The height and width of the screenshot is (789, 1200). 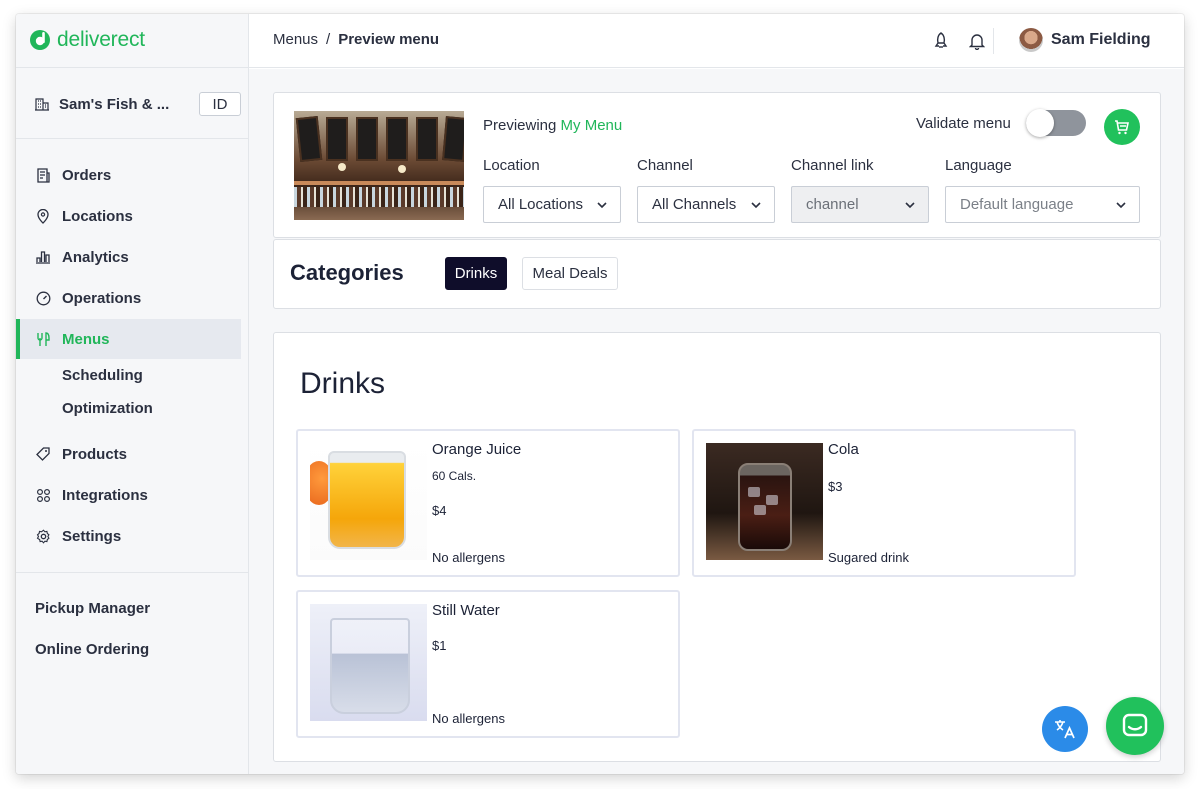 What do you see at coordinates (884, 503) in the screenshot?
I see `product-card-cola: Cola $3 Sugared drink` at bounding box center [884, 503].